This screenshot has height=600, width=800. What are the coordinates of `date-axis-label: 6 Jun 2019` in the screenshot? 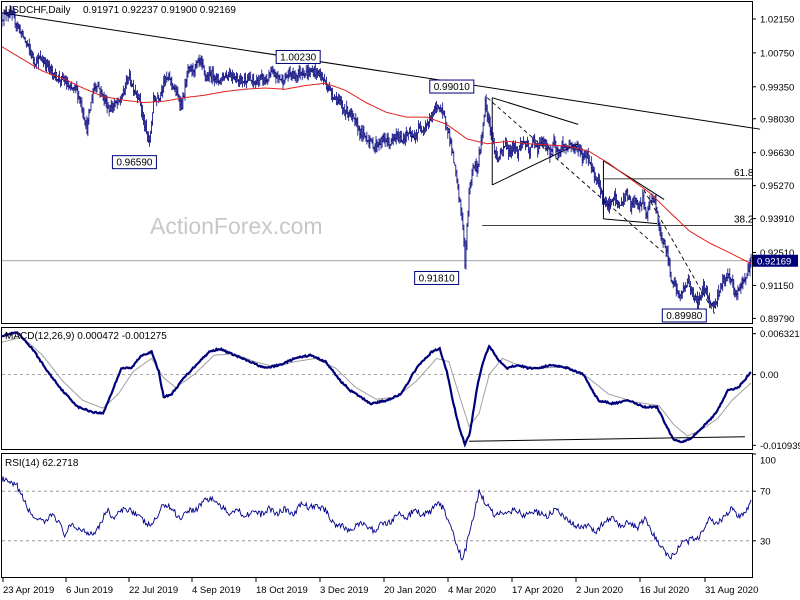 It's located at (89, 590).